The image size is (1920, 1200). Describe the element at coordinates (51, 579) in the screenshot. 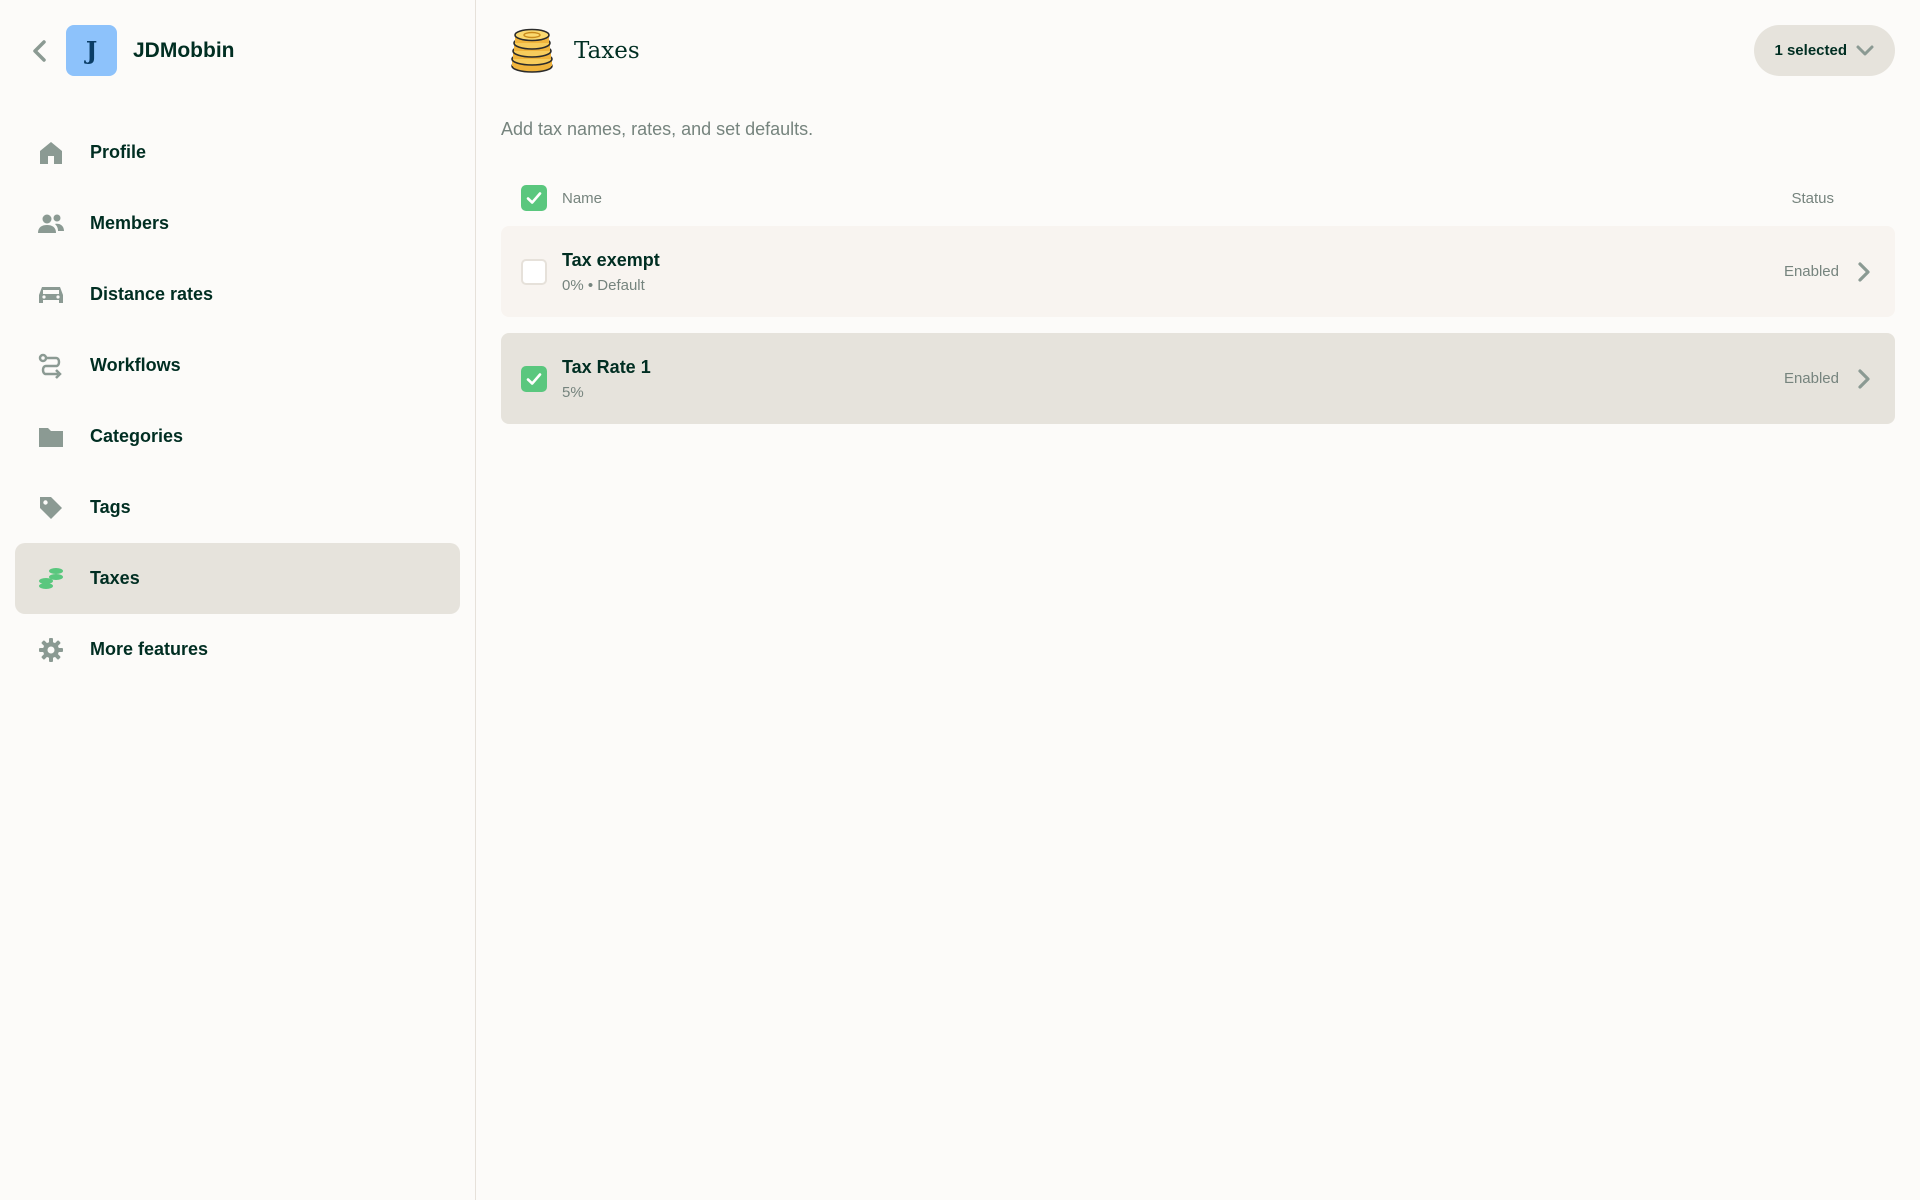

I see `coins-icon` at that location.